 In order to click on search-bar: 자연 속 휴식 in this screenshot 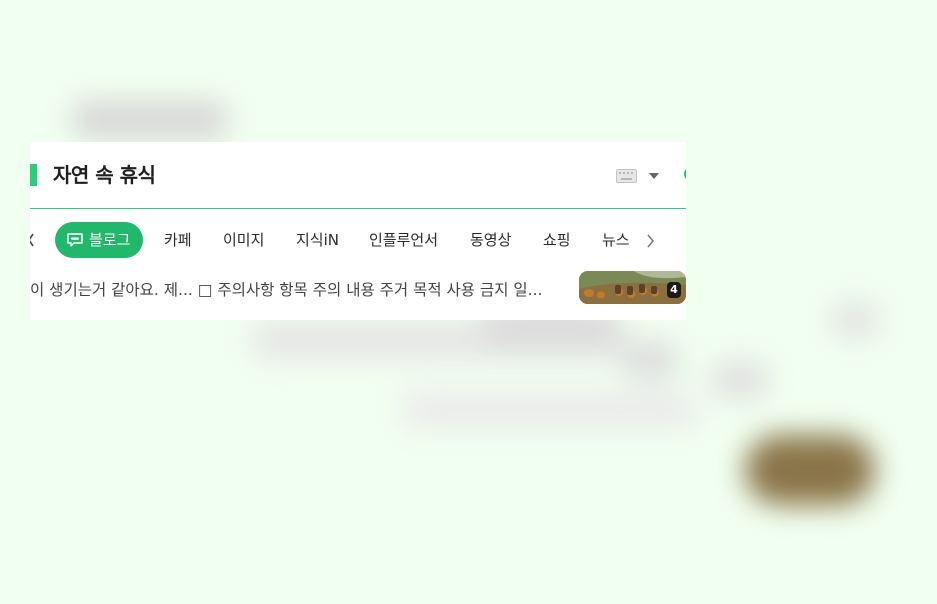, I will do `click(358, 175)`.